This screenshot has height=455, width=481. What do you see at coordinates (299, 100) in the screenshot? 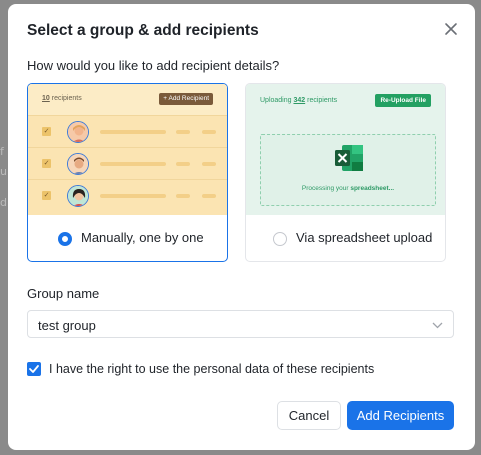
I see `uploading-status: Uploading 342 recipients` at bounding box center [299, 100].